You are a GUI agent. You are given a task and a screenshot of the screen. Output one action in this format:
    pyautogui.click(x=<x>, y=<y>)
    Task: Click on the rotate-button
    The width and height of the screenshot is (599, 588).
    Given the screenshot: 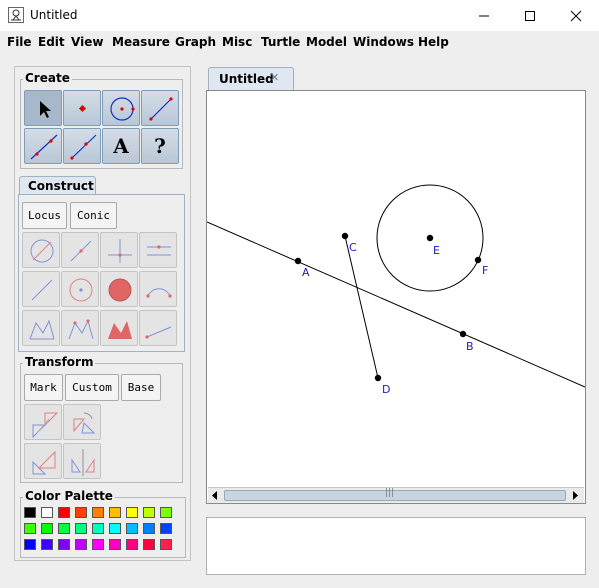 What is the action you would take?
    pyautogui.click(x=82, y=422)
    